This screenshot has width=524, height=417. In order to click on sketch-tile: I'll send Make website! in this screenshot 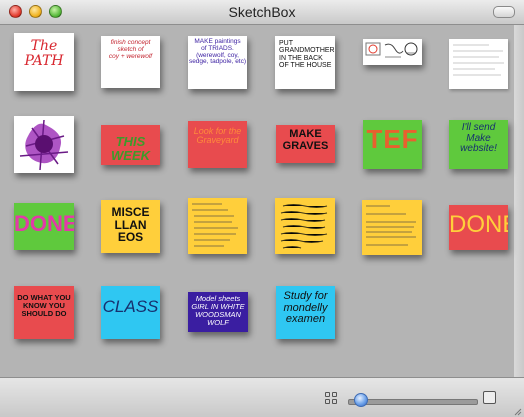, I will do `click(478, 144)`.